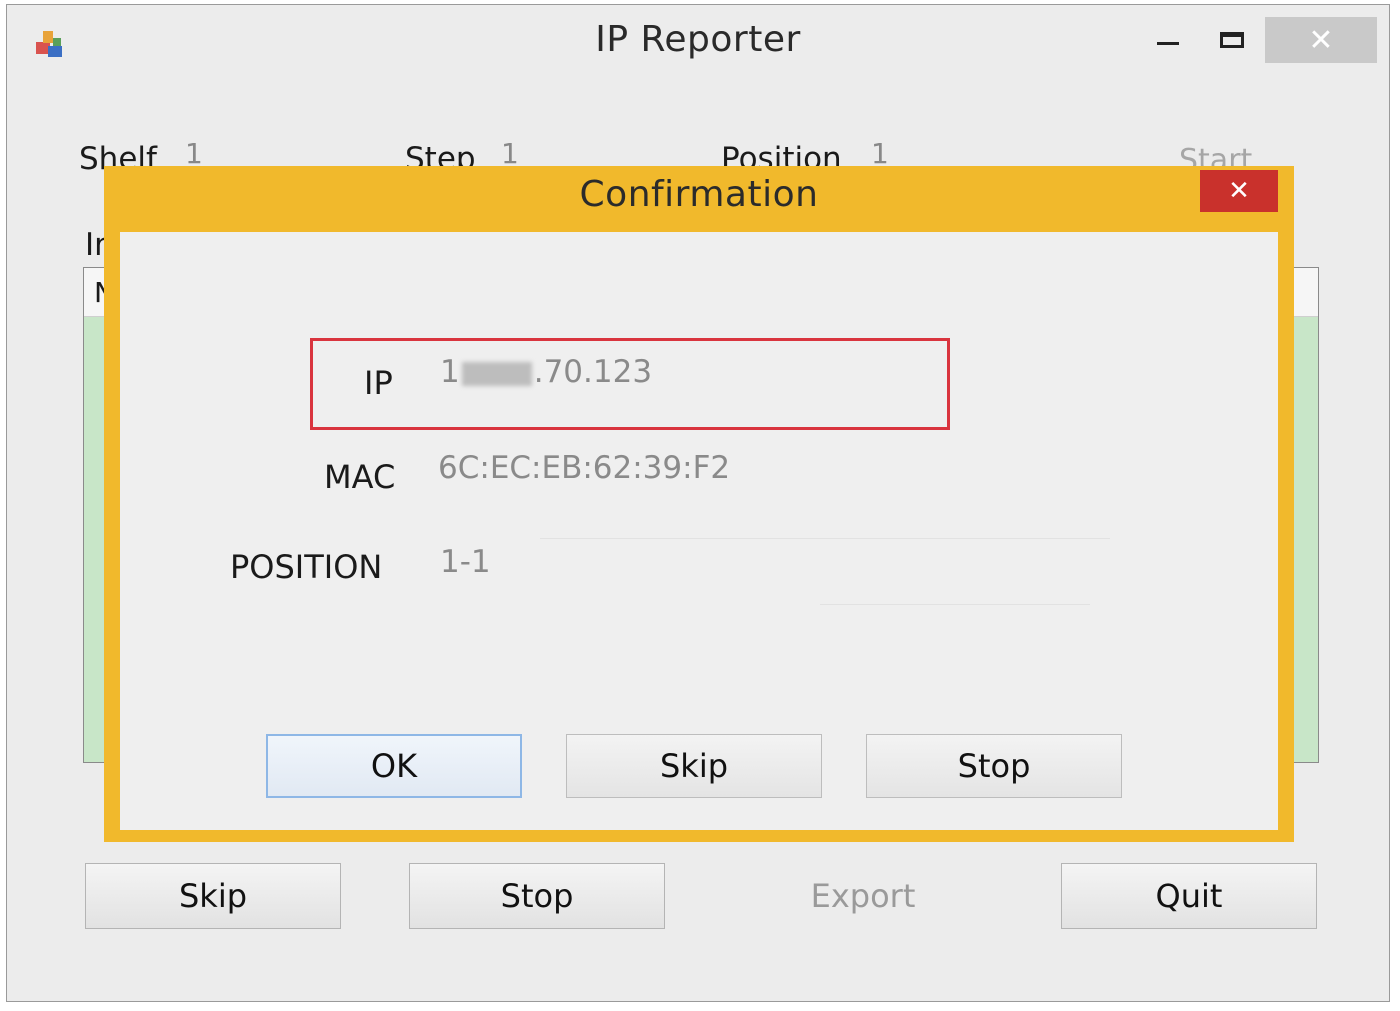 The image size is (1400, 1011). Describe the element at coordinates (306, 567) in the screenshot. I see `position-label: POSITION` at that location.